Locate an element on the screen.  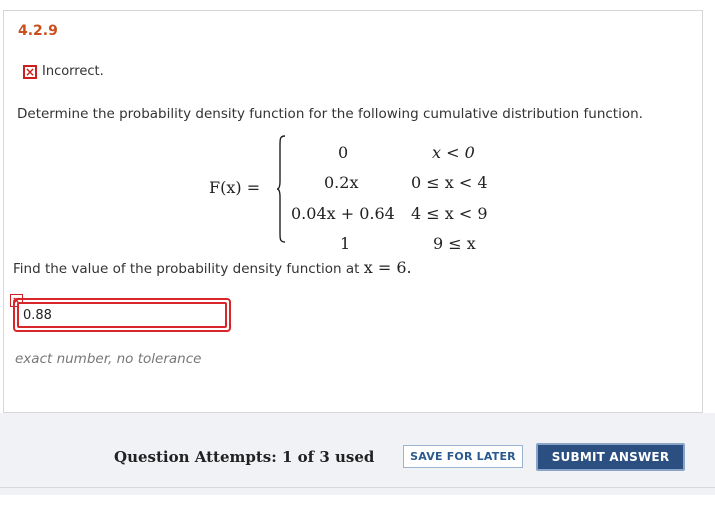
function-label: F(x) = is located at coordinates (235, 187).